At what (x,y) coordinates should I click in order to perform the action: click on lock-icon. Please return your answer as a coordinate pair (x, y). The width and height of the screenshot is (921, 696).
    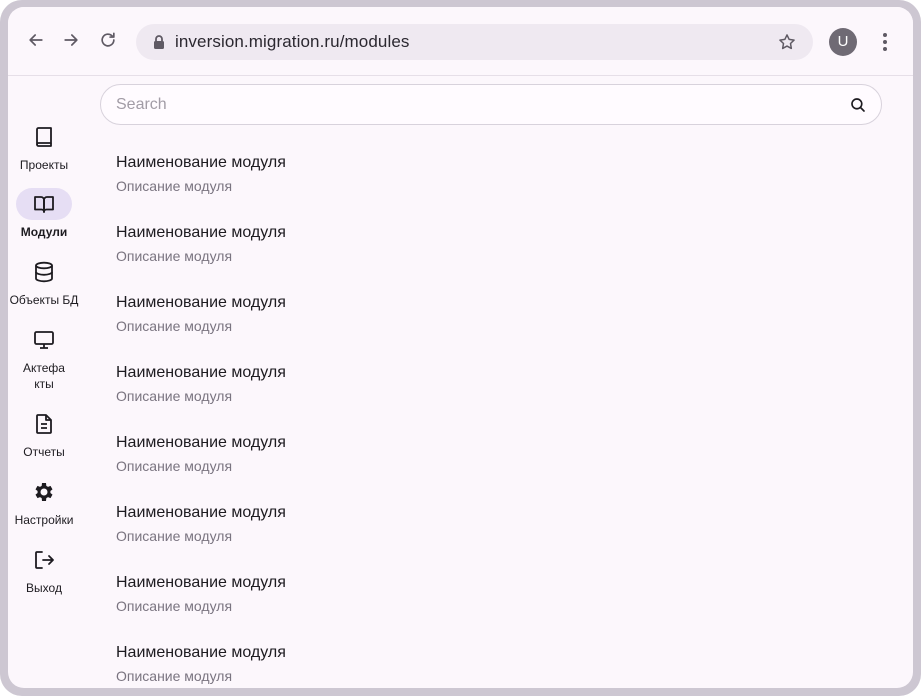
    Looking at the image, I should click on (159, 42).